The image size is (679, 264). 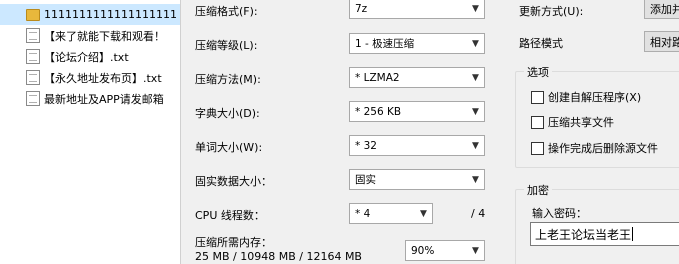 I want to click on solid-block-value: 固实, so click(x=365, y=180).